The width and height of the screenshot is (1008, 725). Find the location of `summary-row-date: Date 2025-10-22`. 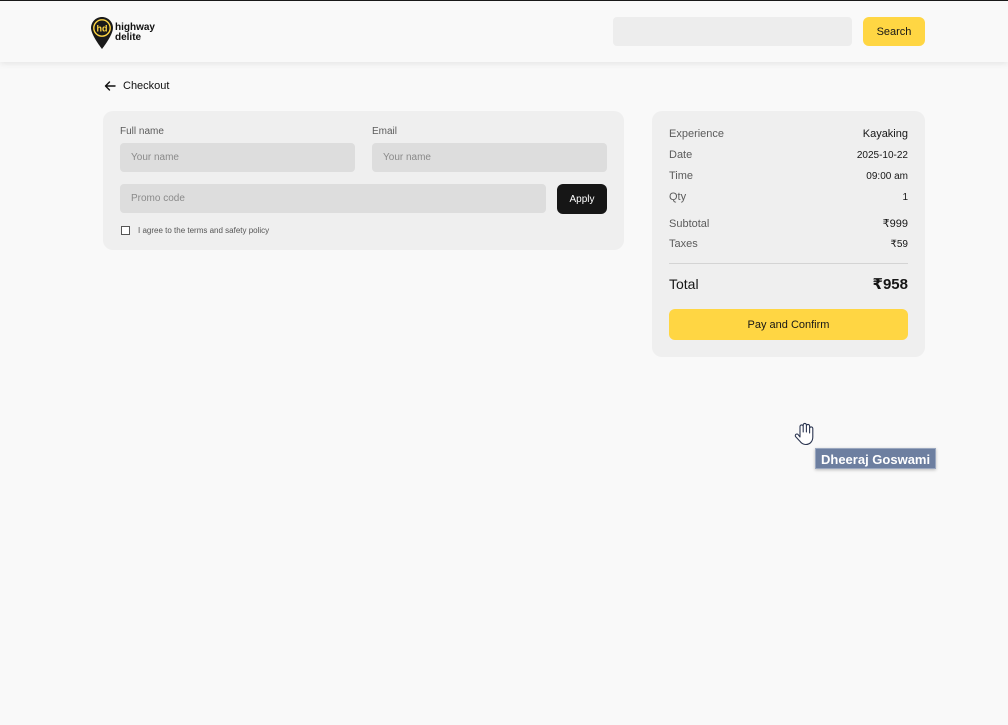

summary-row-date: Date 2025-10-22 is located at coordinates (788, 155).